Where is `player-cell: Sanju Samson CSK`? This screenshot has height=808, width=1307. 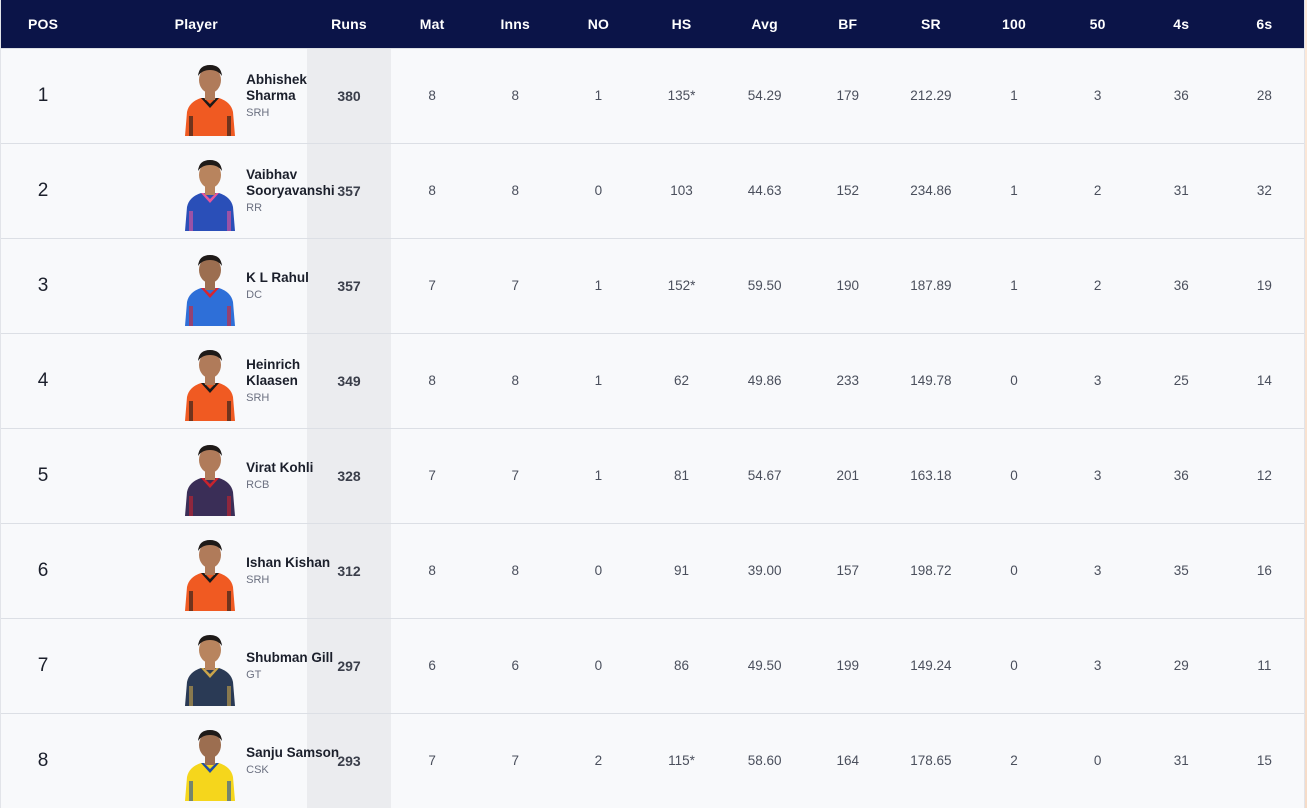 player-cell: Sanju Samson CSK is located at coordinates (212, 760).